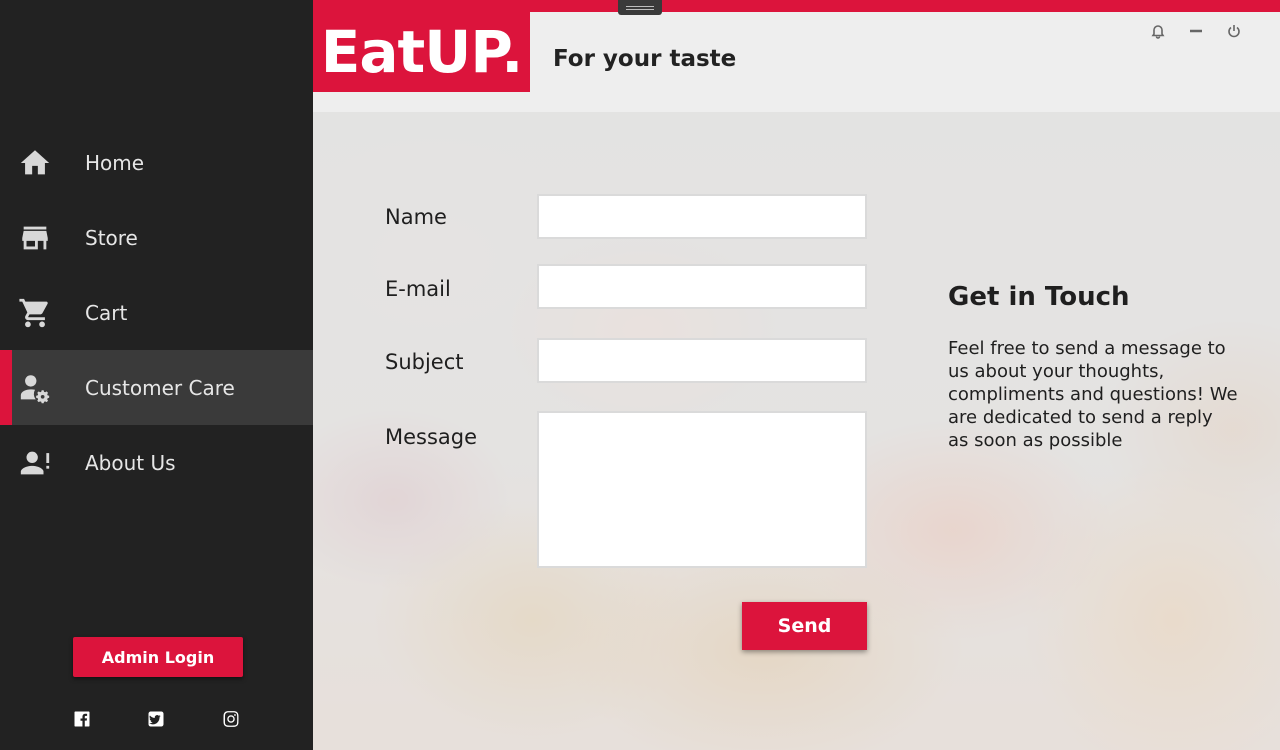 The width and height of the screenshot is (1280, 750). Describe the element at coordinates (156, 162) in the screenshot. I see `sidebar-item-home: Home` at that location.